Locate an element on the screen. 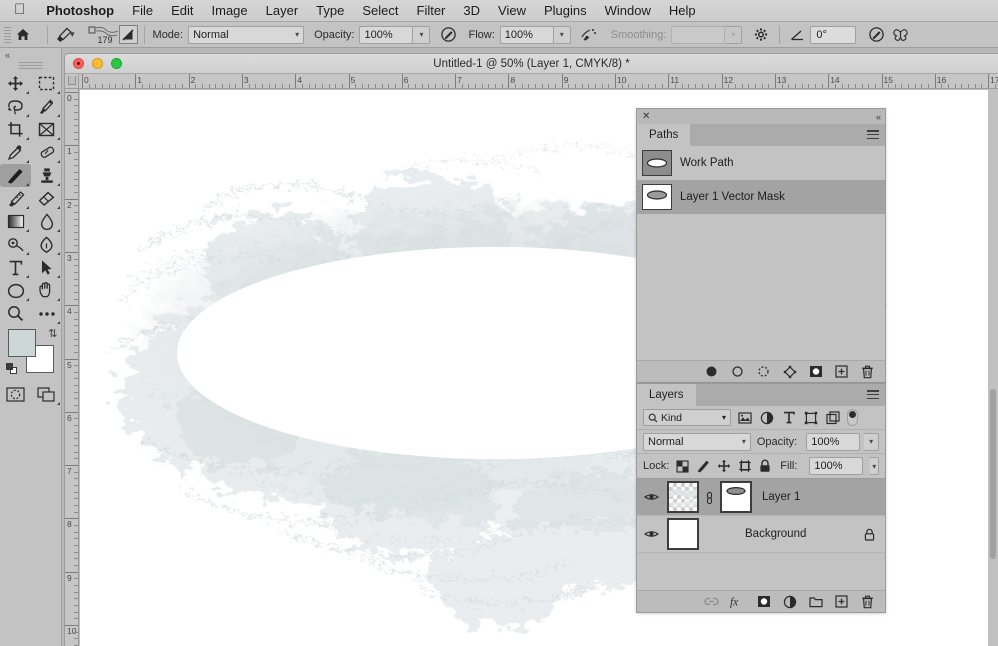 The width and height of the screenshot is (998, 646). layer-mask-link-icon is located at coordinates (709, 497).